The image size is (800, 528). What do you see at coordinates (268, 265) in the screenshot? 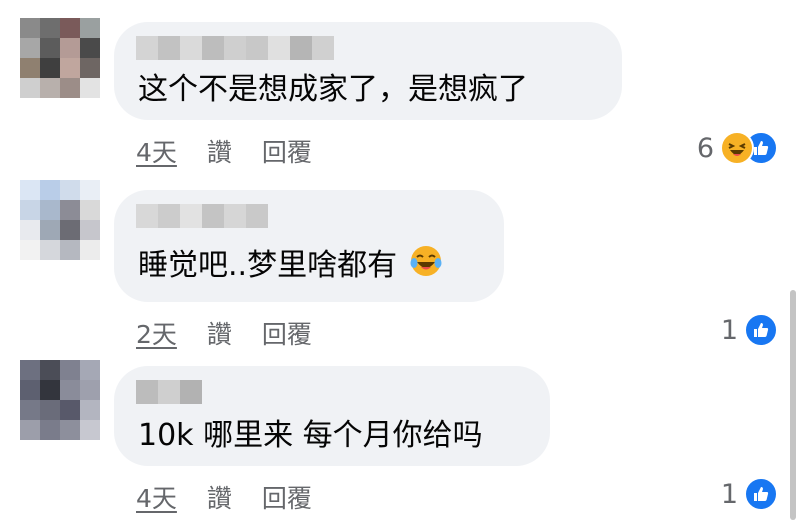
I see `comment-text-content: 睡觉吧..梦里啥都有` at bounding box center [268, 265].